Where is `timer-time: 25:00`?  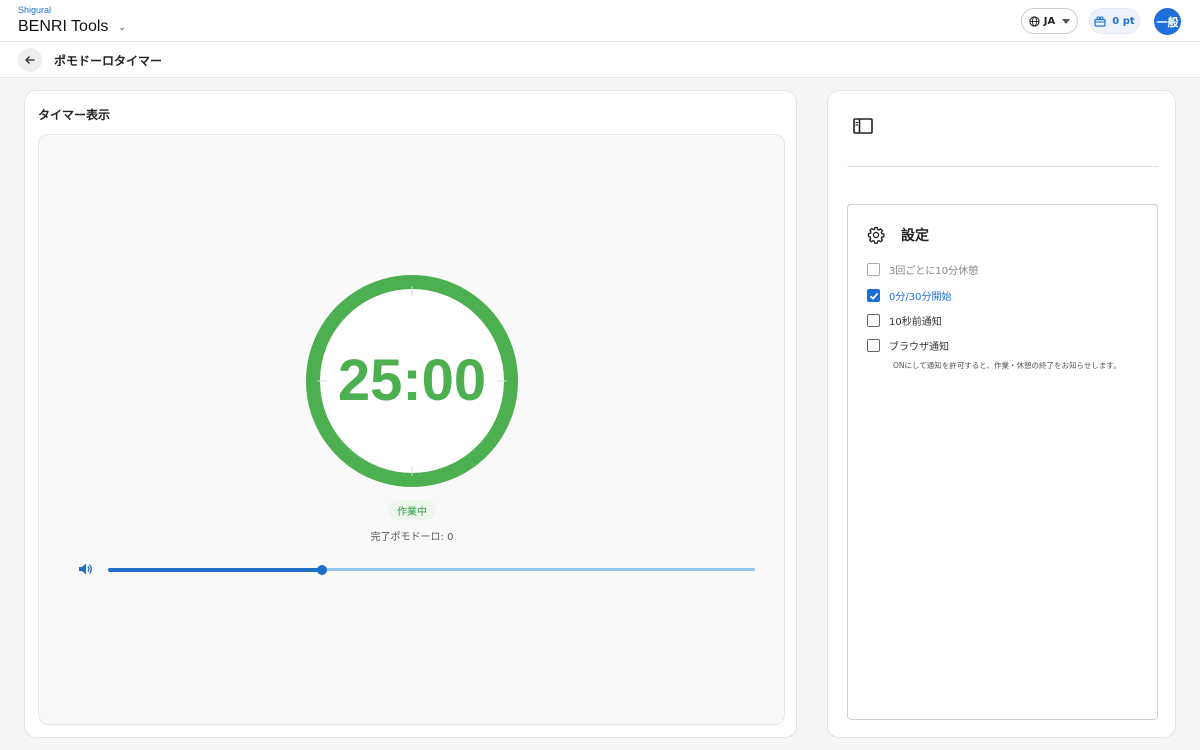 timer-time: 25:00 is located at coordinates (412, 380).